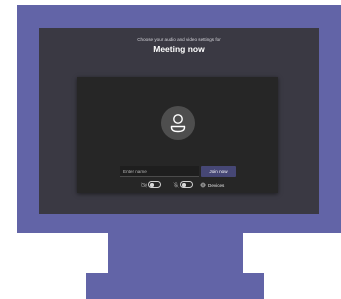 Image resolution: width=341 pixels, height=299 pixels. Describe the element at coordinates (203, 185) in the screenshot. I see `gear-icon` at that location.